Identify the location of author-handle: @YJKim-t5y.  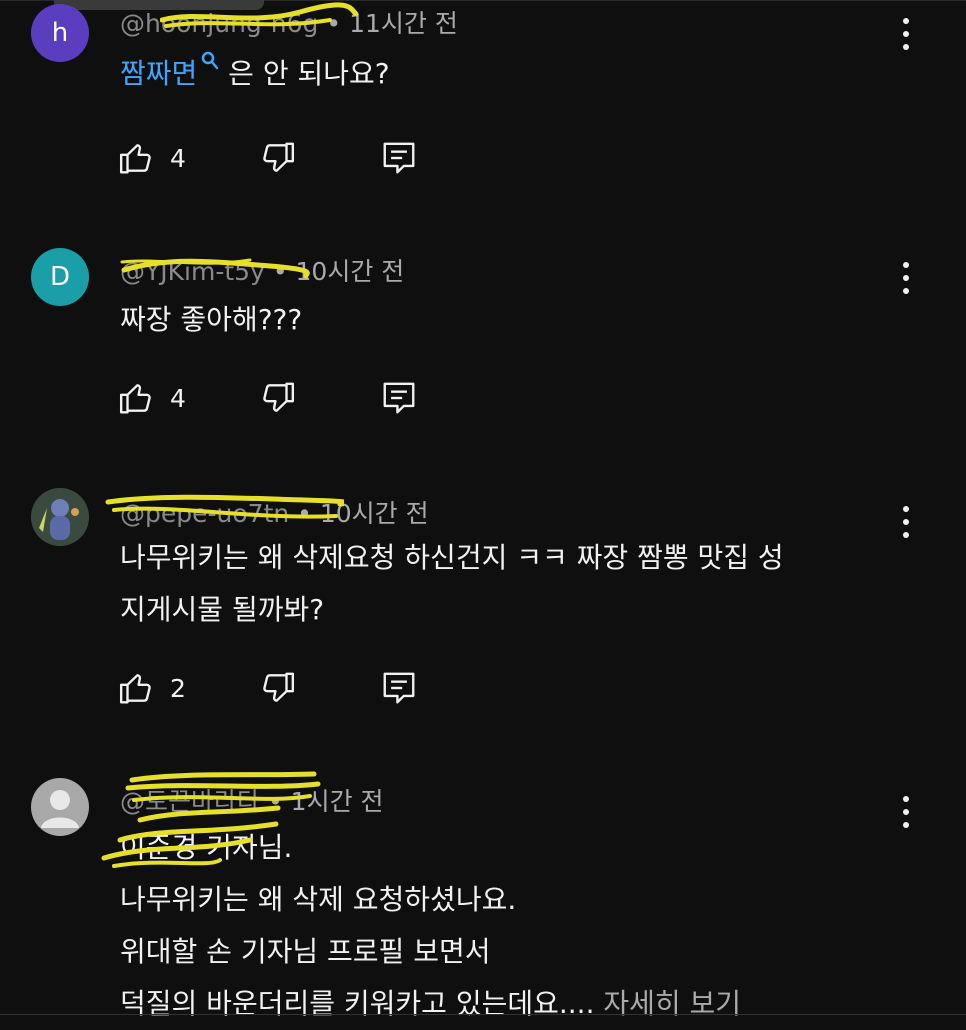
(192, 271).